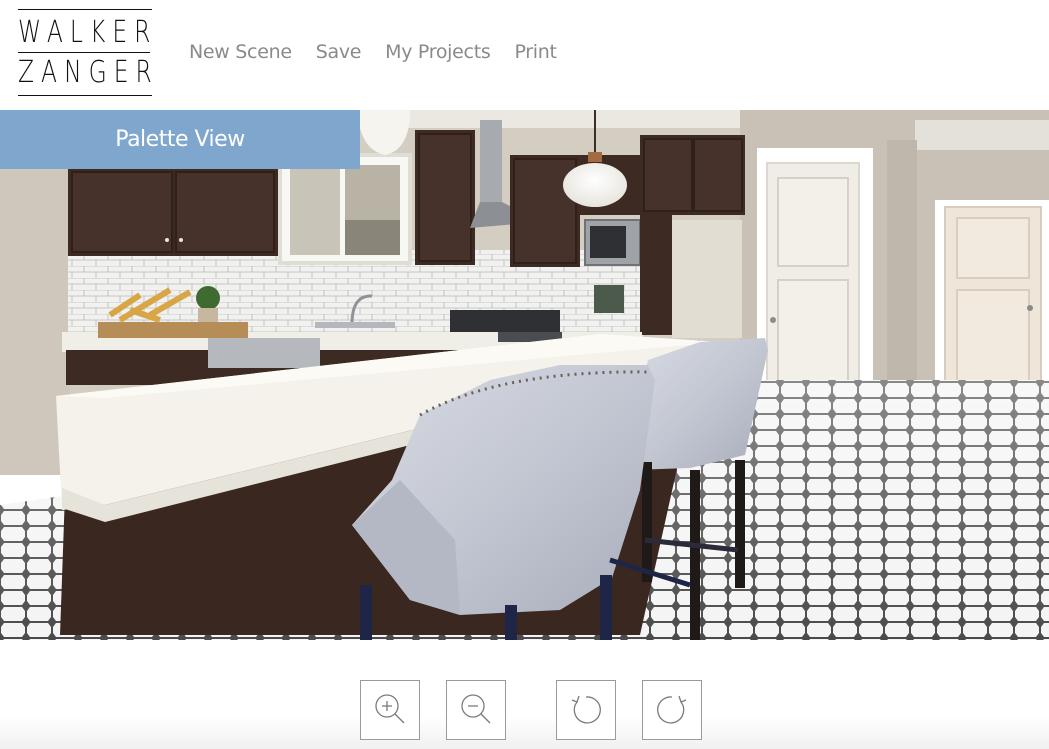  Describe the element at coordinates (535, 52) in the screenshot. I see `nav-print: Print` at that location.